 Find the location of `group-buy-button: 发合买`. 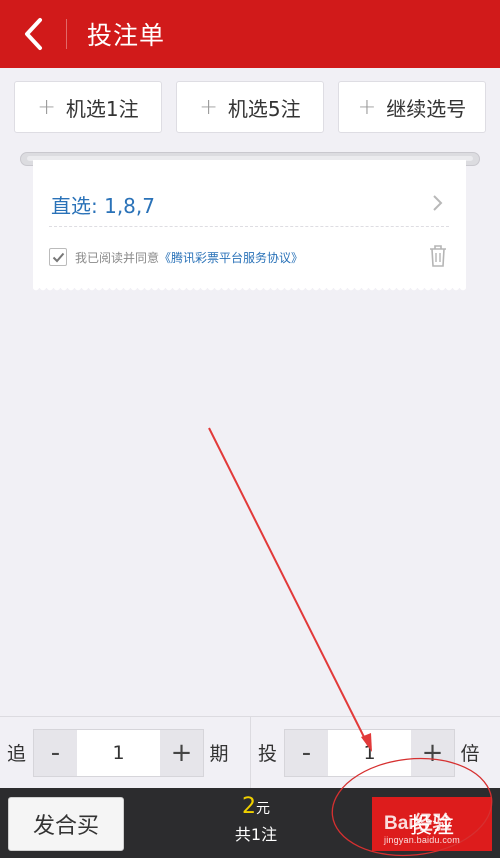

group-buy-button: 发合买 is located at coordinates (66, 824).